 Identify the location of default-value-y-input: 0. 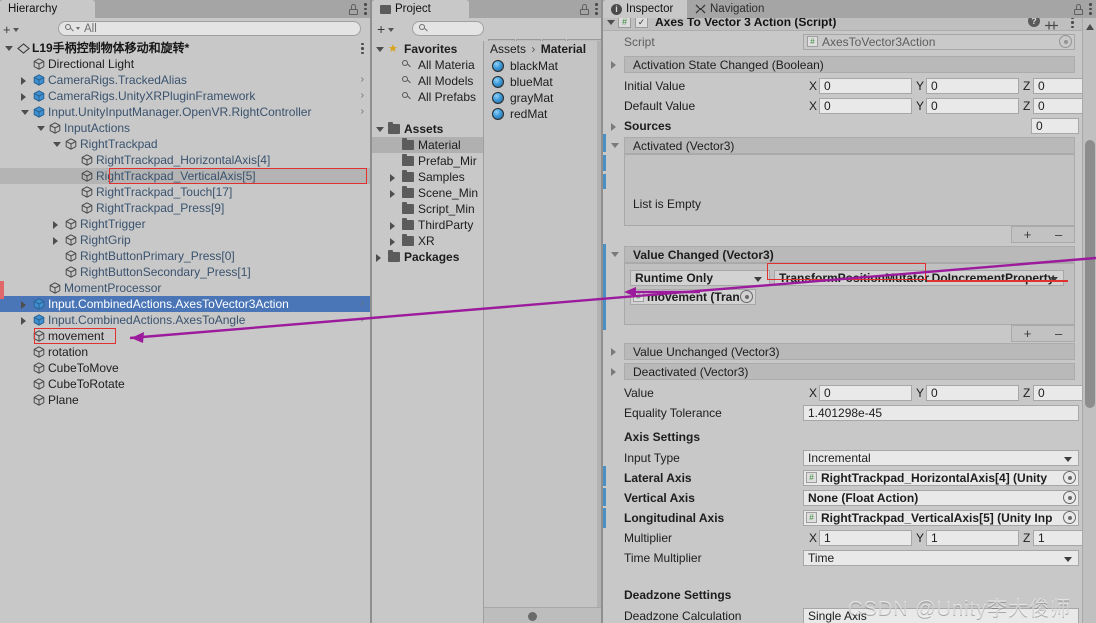
(972, 106).